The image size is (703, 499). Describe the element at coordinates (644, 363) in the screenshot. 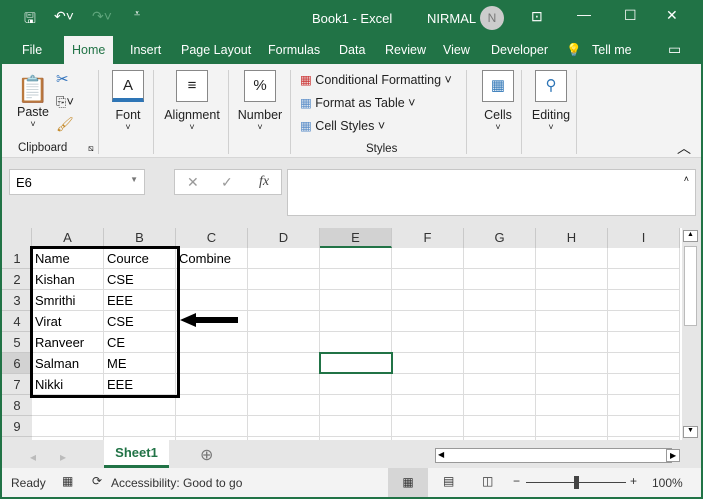

I see `cell-I6` at that location.